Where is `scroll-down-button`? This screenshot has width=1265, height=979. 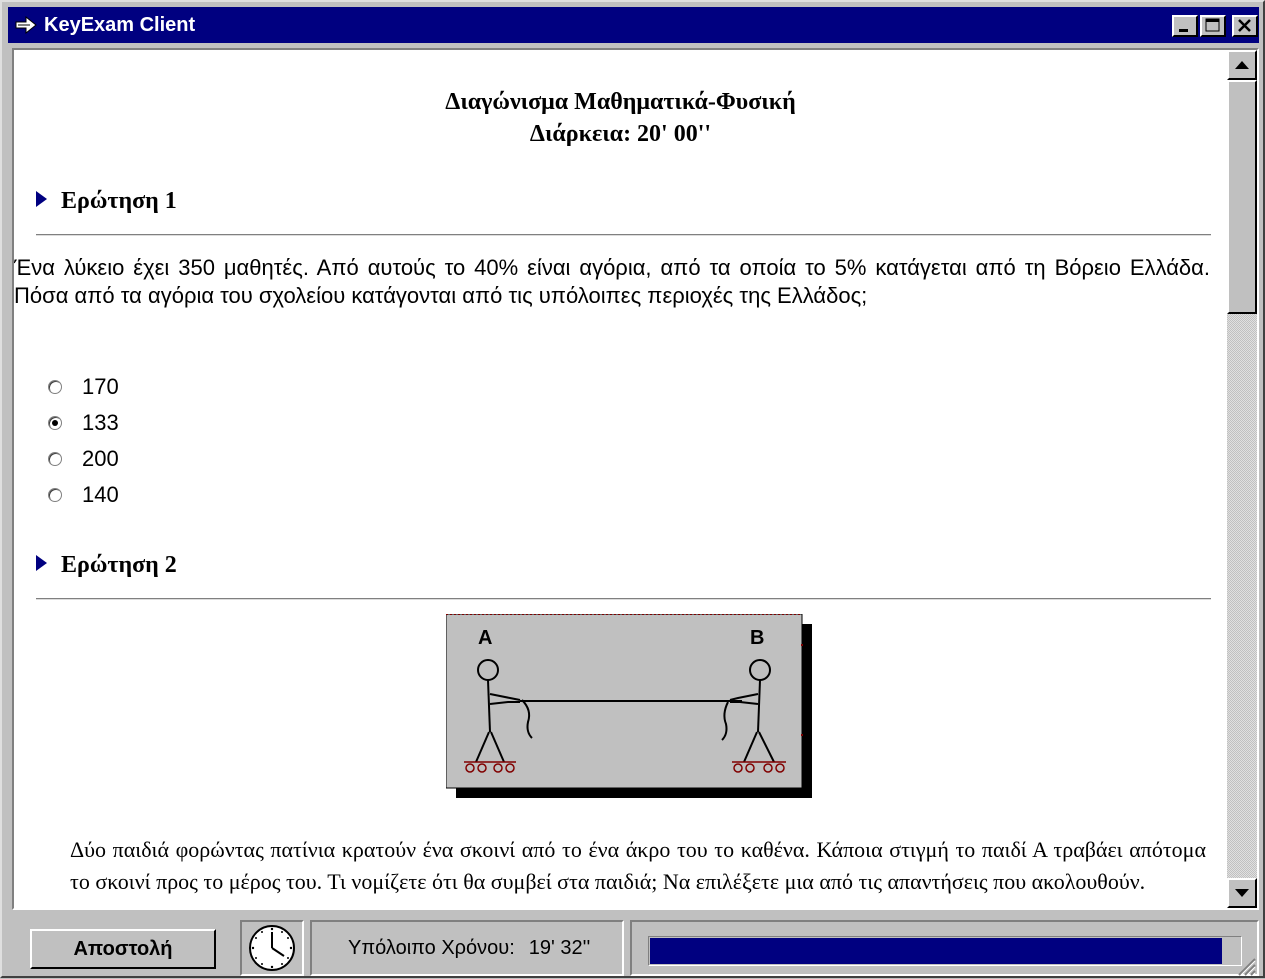
scroll-down-button is located at coordinates (1242, 893).